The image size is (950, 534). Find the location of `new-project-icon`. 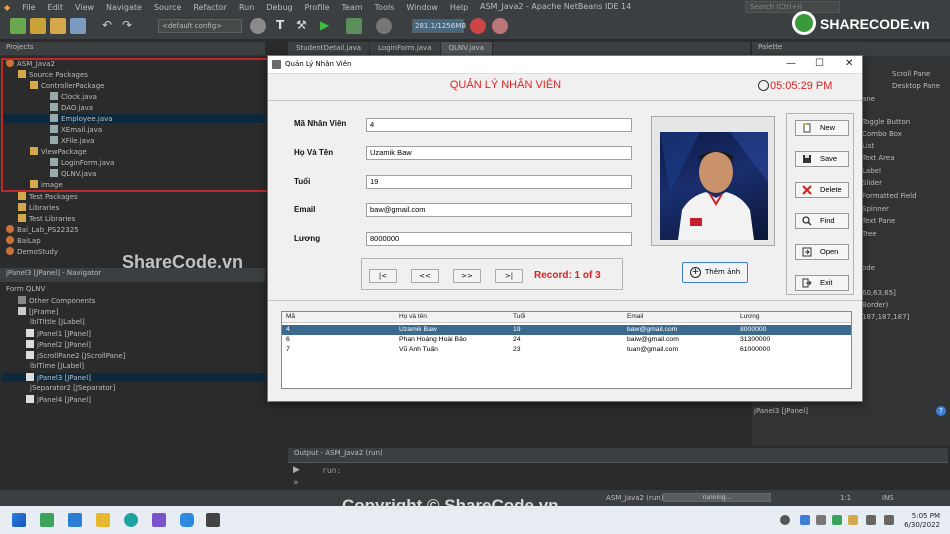

new-project-icon is located at coordinates (18, 26).